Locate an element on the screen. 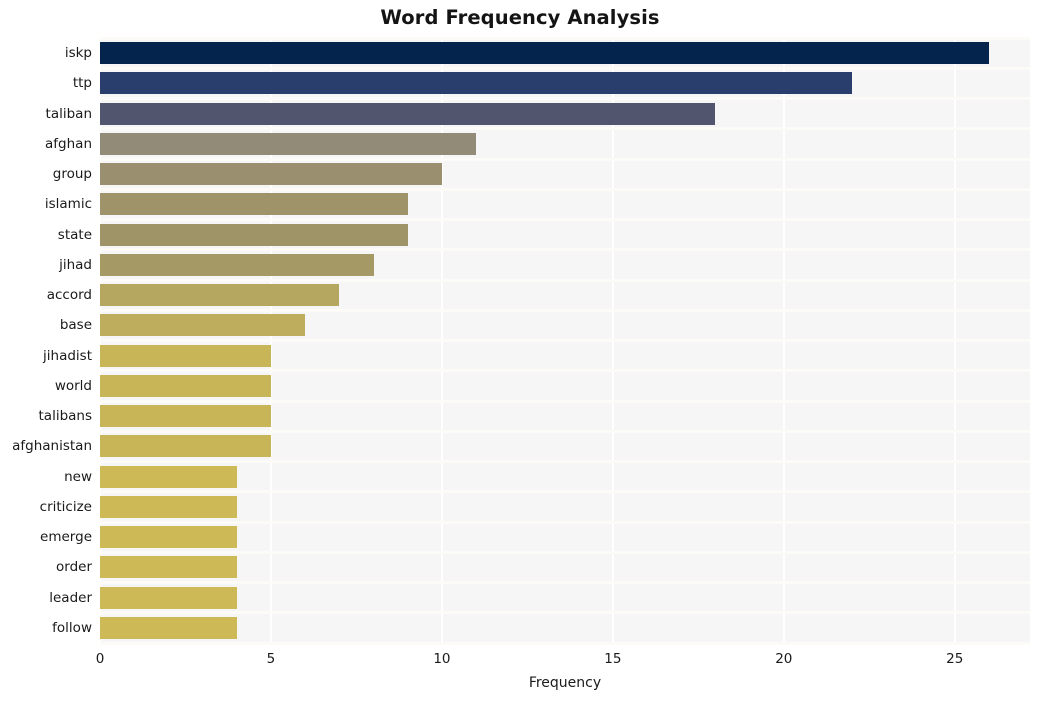 This screenshot has width=1040, height=701. bar-base is located at coordinates (203, 325).